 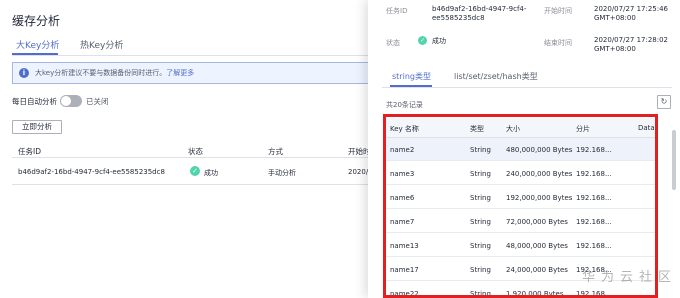 What do you see at coordinates (404, 246) in the screenshot?
I see `key-name: name13` at bounding box center [404, 246].